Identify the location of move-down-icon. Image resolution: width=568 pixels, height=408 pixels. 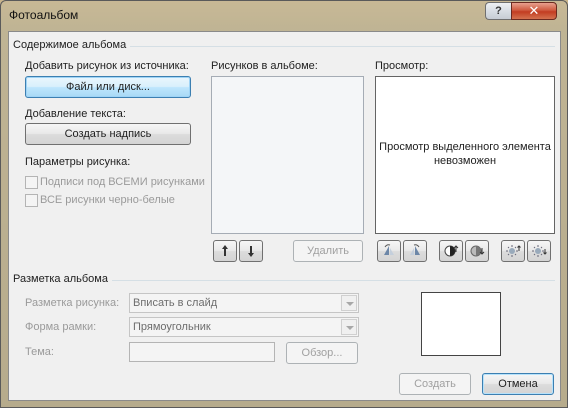
(251, 251).